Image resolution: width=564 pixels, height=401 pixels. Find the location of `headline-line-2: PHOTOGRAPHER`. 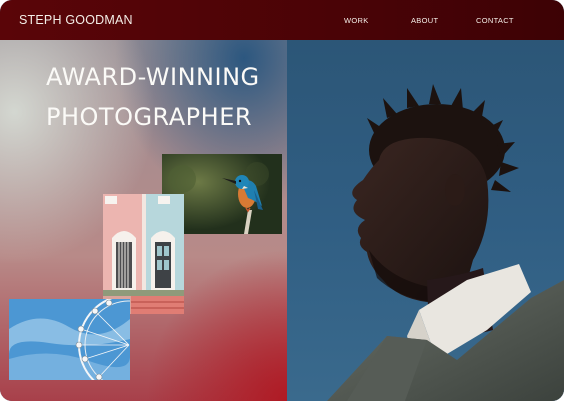

headline-line-2: PHOTOGRAPHER is located at coordinates (149, 117).